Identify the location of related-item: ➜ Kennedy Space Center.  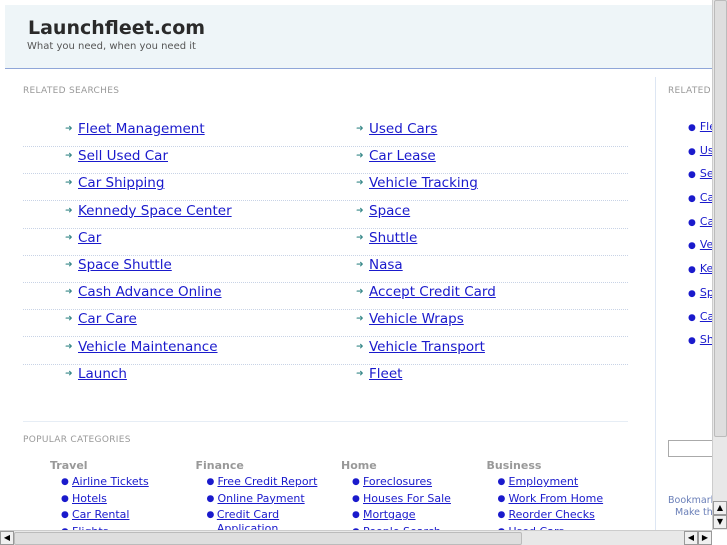
(148, 211).